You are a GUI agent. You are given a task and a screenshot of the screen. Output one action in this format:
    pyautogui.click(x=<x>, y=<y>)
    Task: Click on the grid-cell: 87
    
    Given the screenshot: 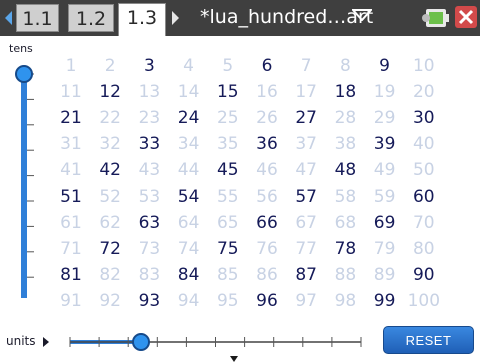 What is the action you would take?
    pyautogui.click(x=306, y=274)
    